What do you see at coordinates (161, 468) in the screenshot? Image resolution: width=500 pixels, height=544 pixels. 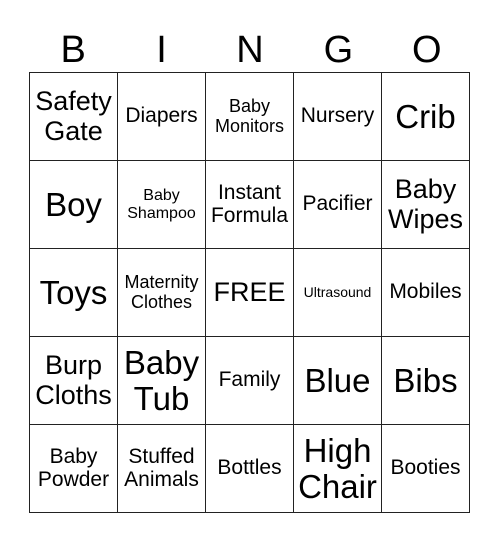 I see `bingo-cell: Stuffed Animals` at bounding box center [161, 468].